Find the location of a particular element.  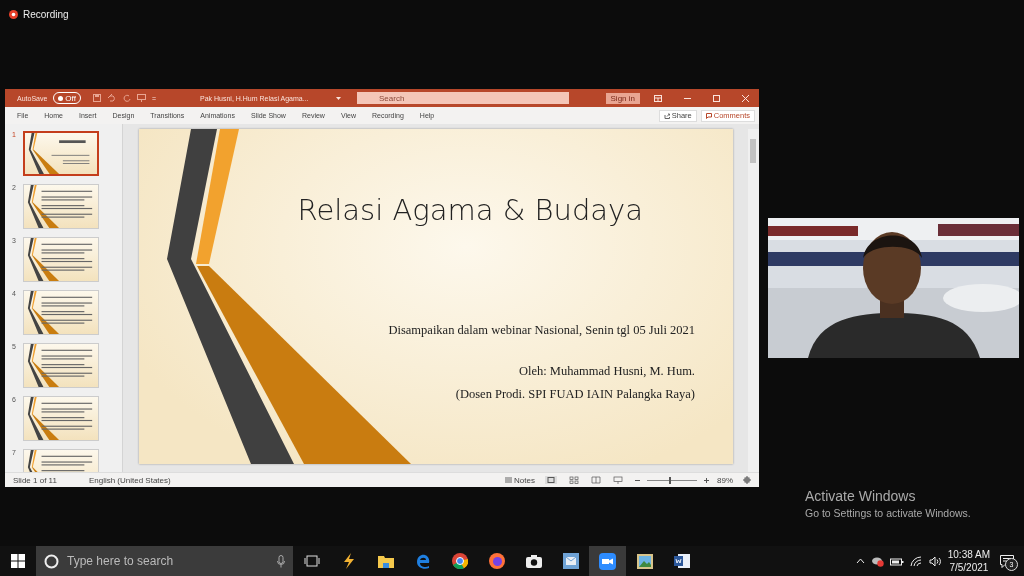

record-icon is located at coordinates (13, 14).